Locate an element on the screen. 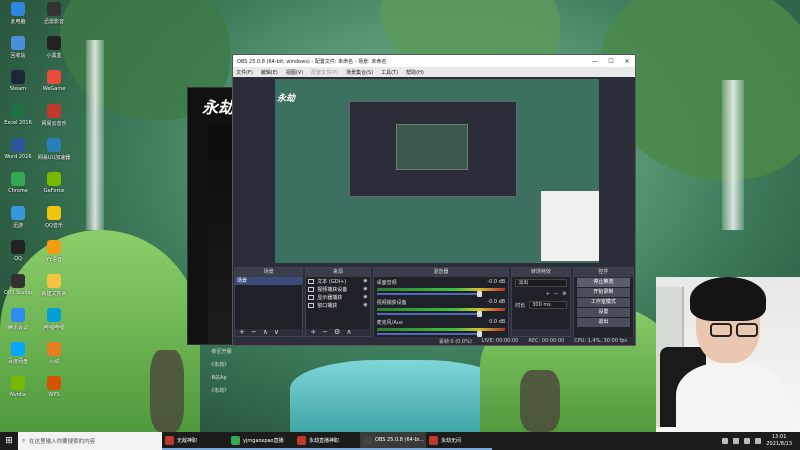  transition-select: 淡出 is located at coordinates (541, 283).